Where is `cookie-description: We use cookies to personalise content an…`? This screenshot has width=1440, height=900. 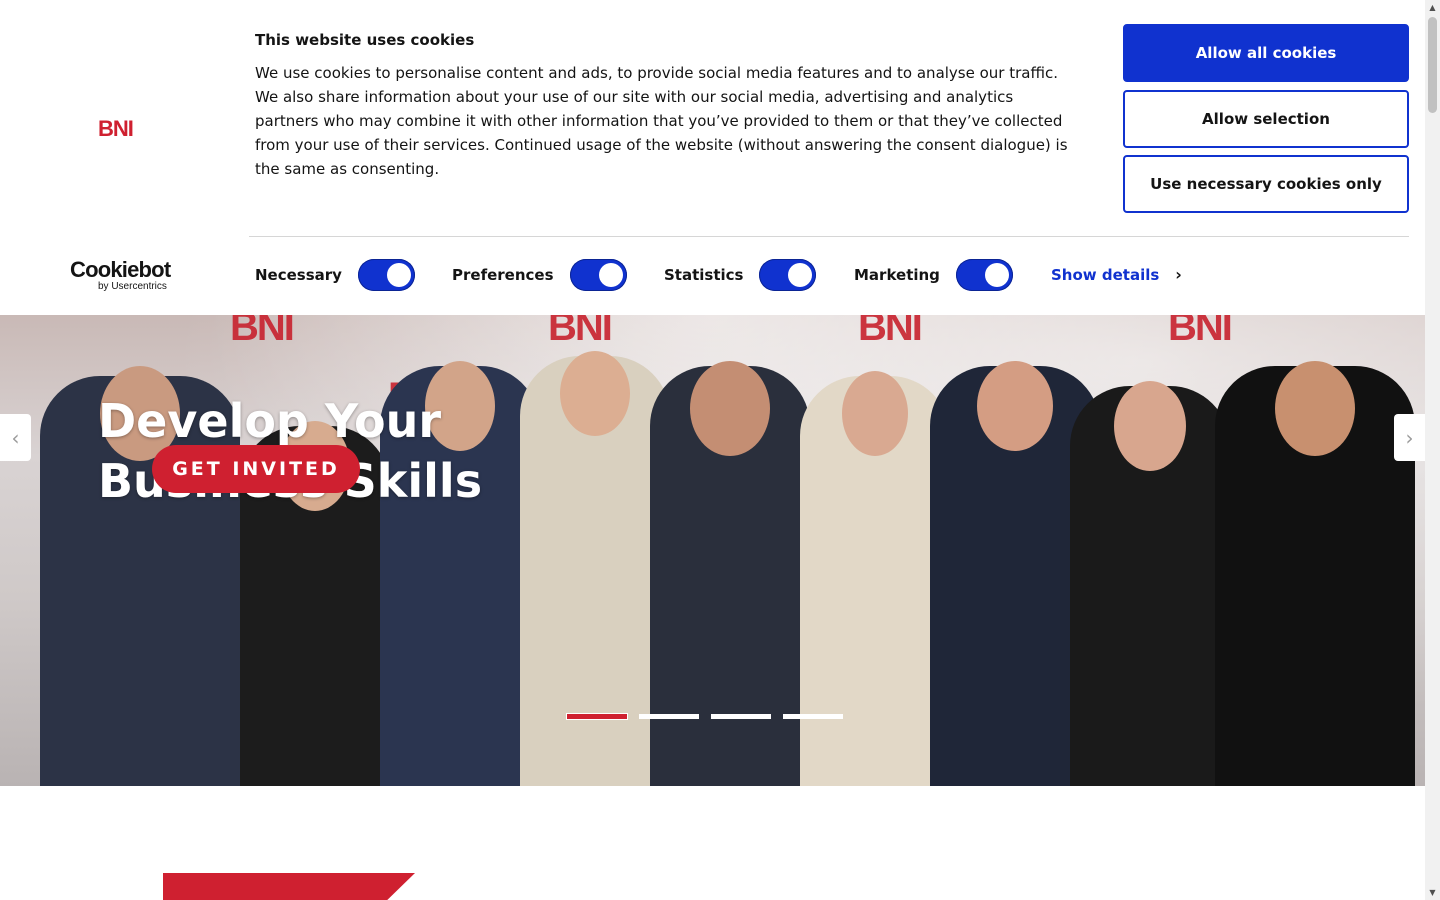 cookie-description: We use cookies to personalise content an… is located at coordinates (661, 121).